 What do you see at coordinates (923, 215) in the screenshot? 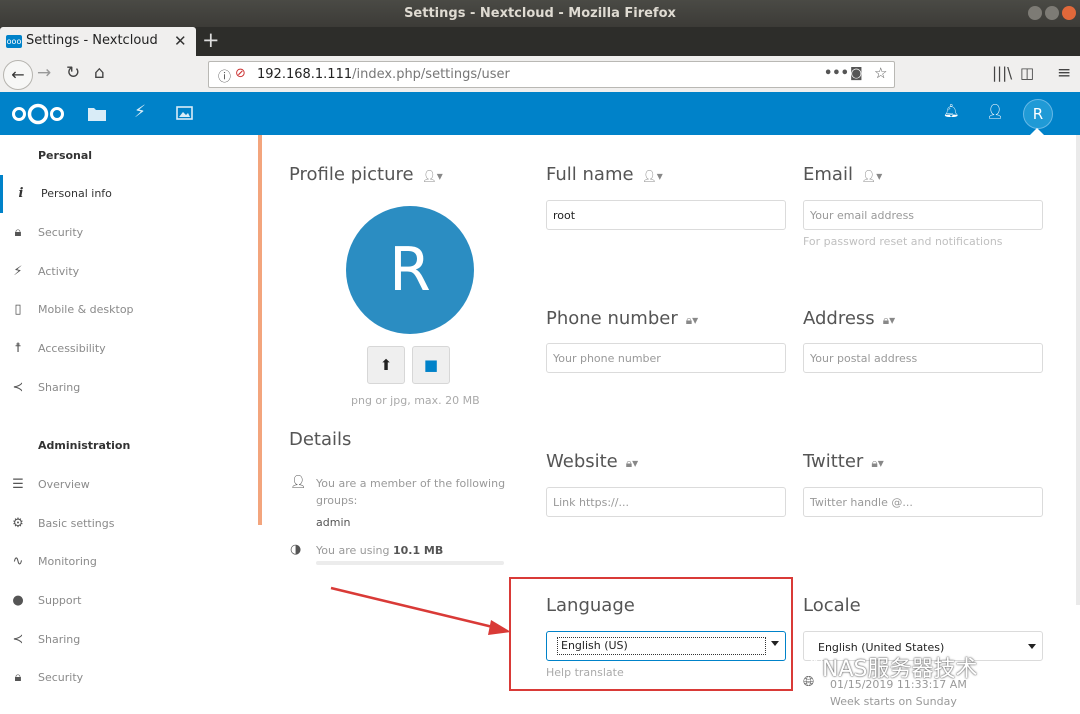
I see `email-input: Your email address` at bounding box center [923, 215].